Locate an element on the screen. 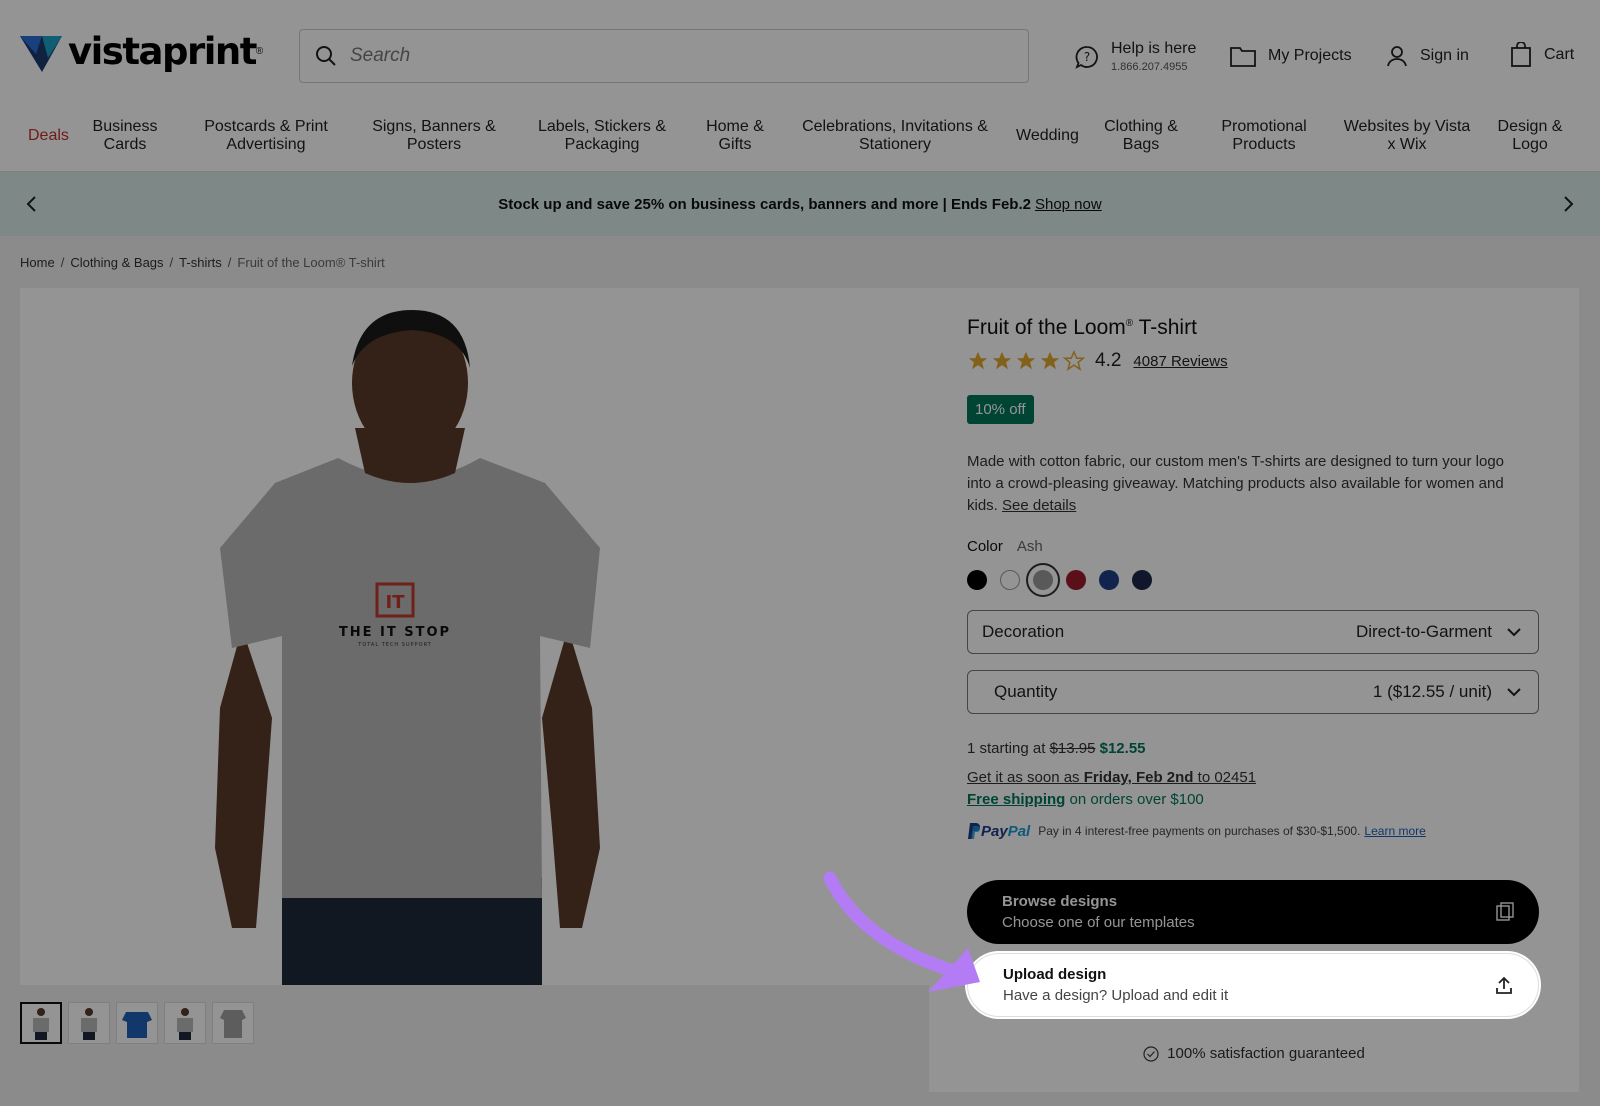 The height and width of the screenshot is (1106, 1600). sale-price: $12.55 is located at coordinates (1122, 748).